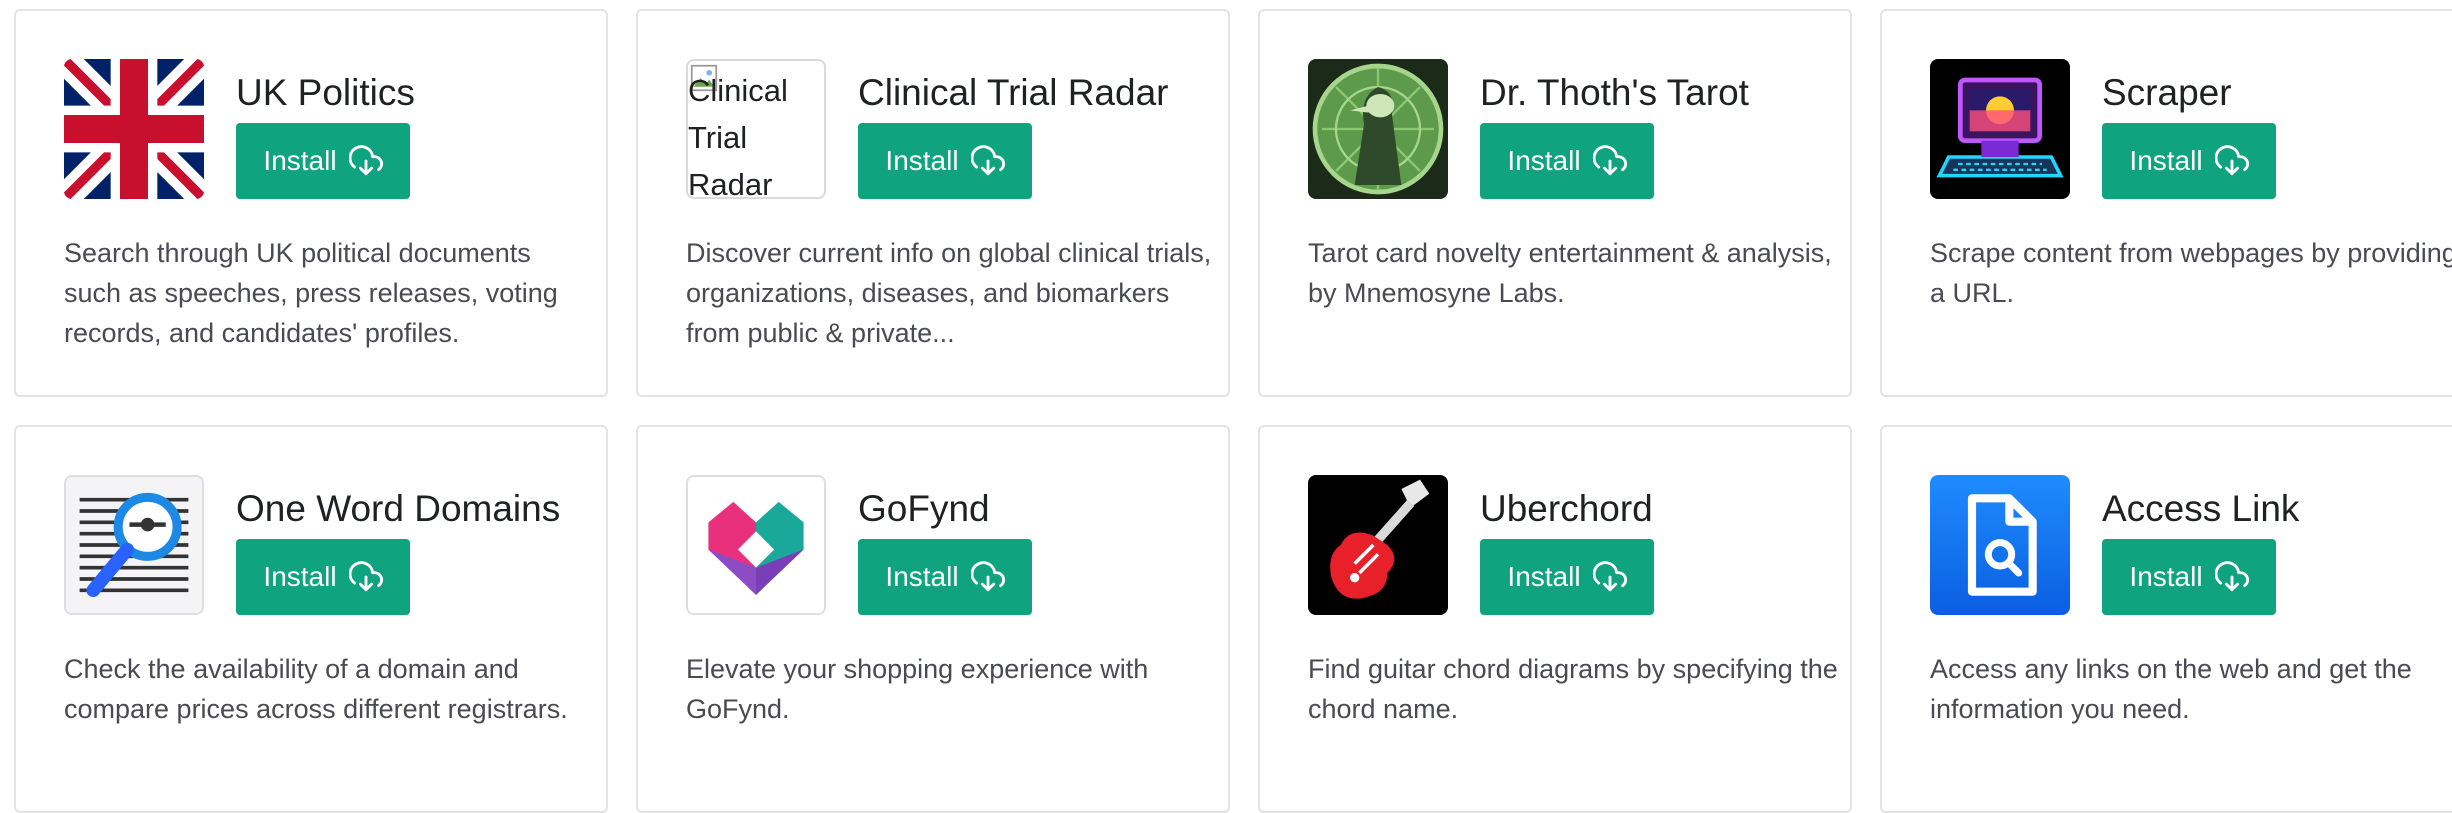 Image resolution: width=2452 pixels, height=813 pixels. I want to click on broken-image-icon: Clinical Trial Radar, so click(756, 129).